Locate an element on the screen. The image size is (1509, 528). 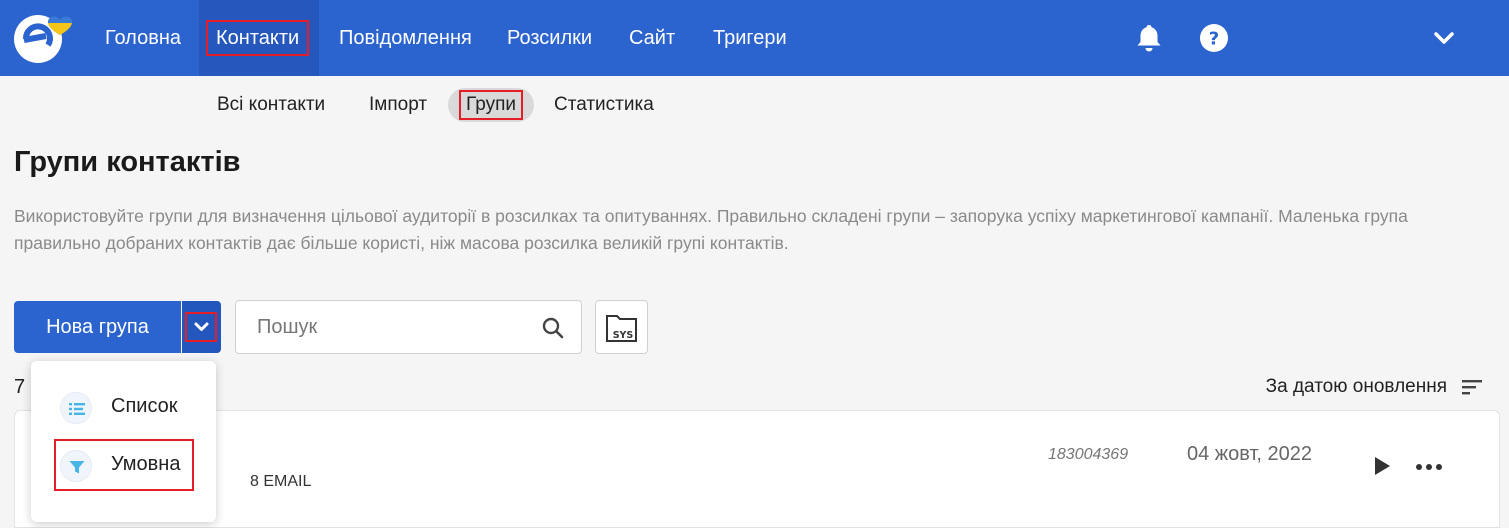
nav-item-triggers: Тригери is located at coordinates (750, 38).